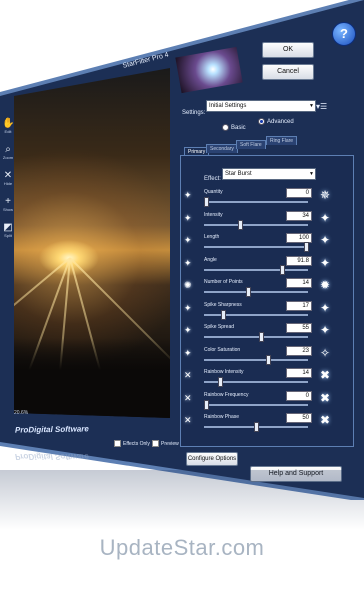 The image size is (364, 600). I want to click on param-value-field: 23, so click(299, 350).